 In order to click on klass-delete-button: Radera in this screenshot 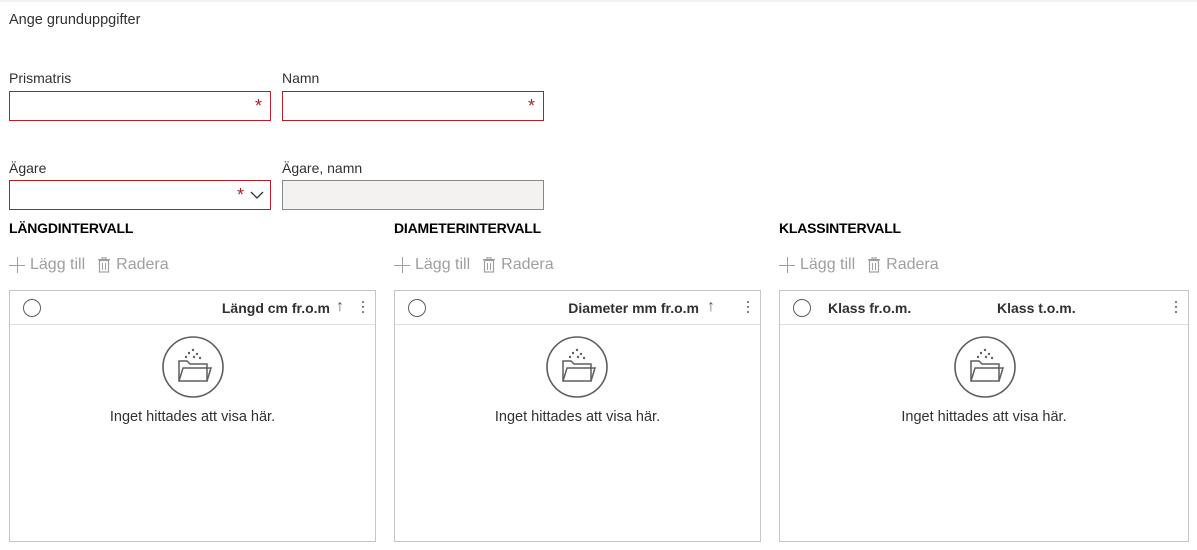, I will do `click(903, 265)`.